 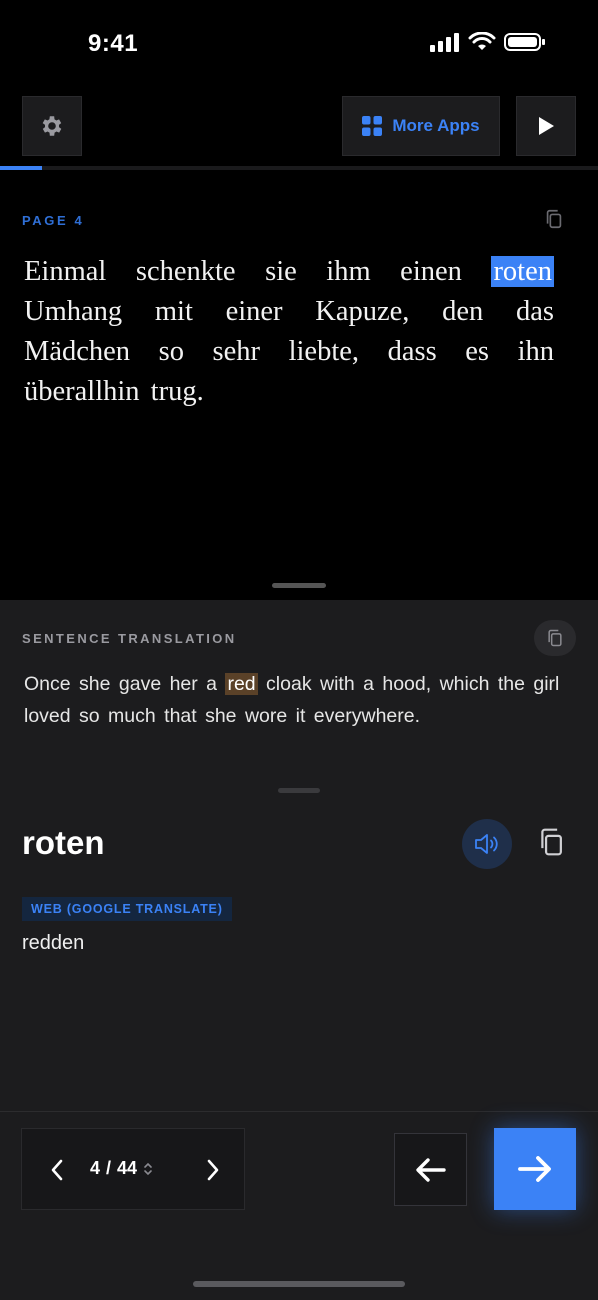 What do you see at coordinates (53, 220) in the screenshot?
I see `page-label: PAGE 4` at bounding box center [53, 220].